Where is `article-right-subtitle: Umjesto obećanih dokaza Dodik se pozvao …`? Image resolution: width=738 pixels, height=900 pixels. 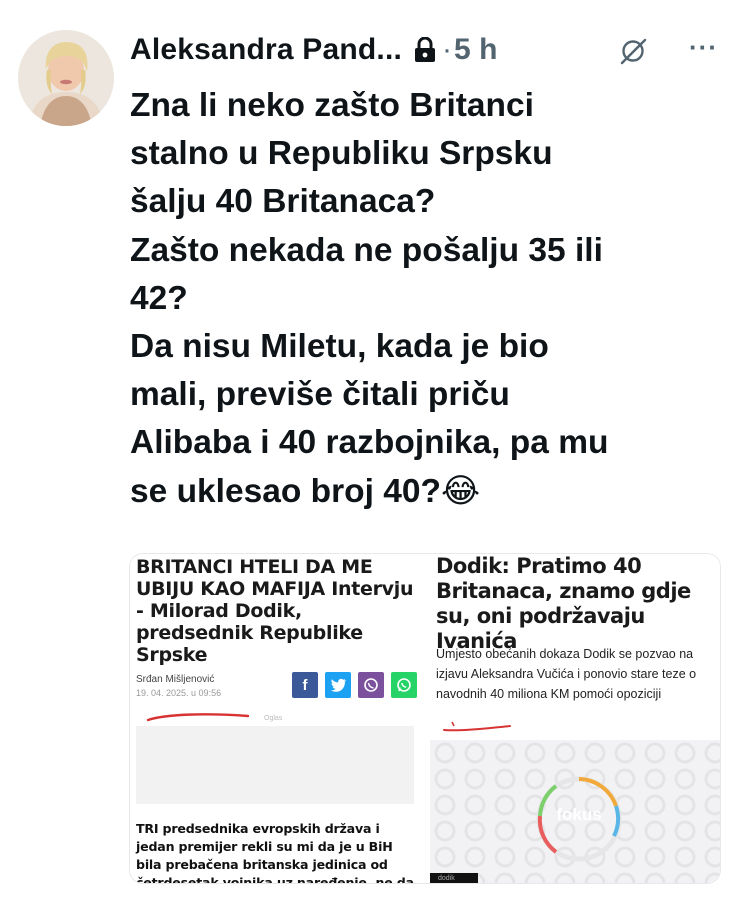
article-right-subtitle: Umjesto obećanih dokaza Dodik se pozvao … is located at coordinates (566, 674).